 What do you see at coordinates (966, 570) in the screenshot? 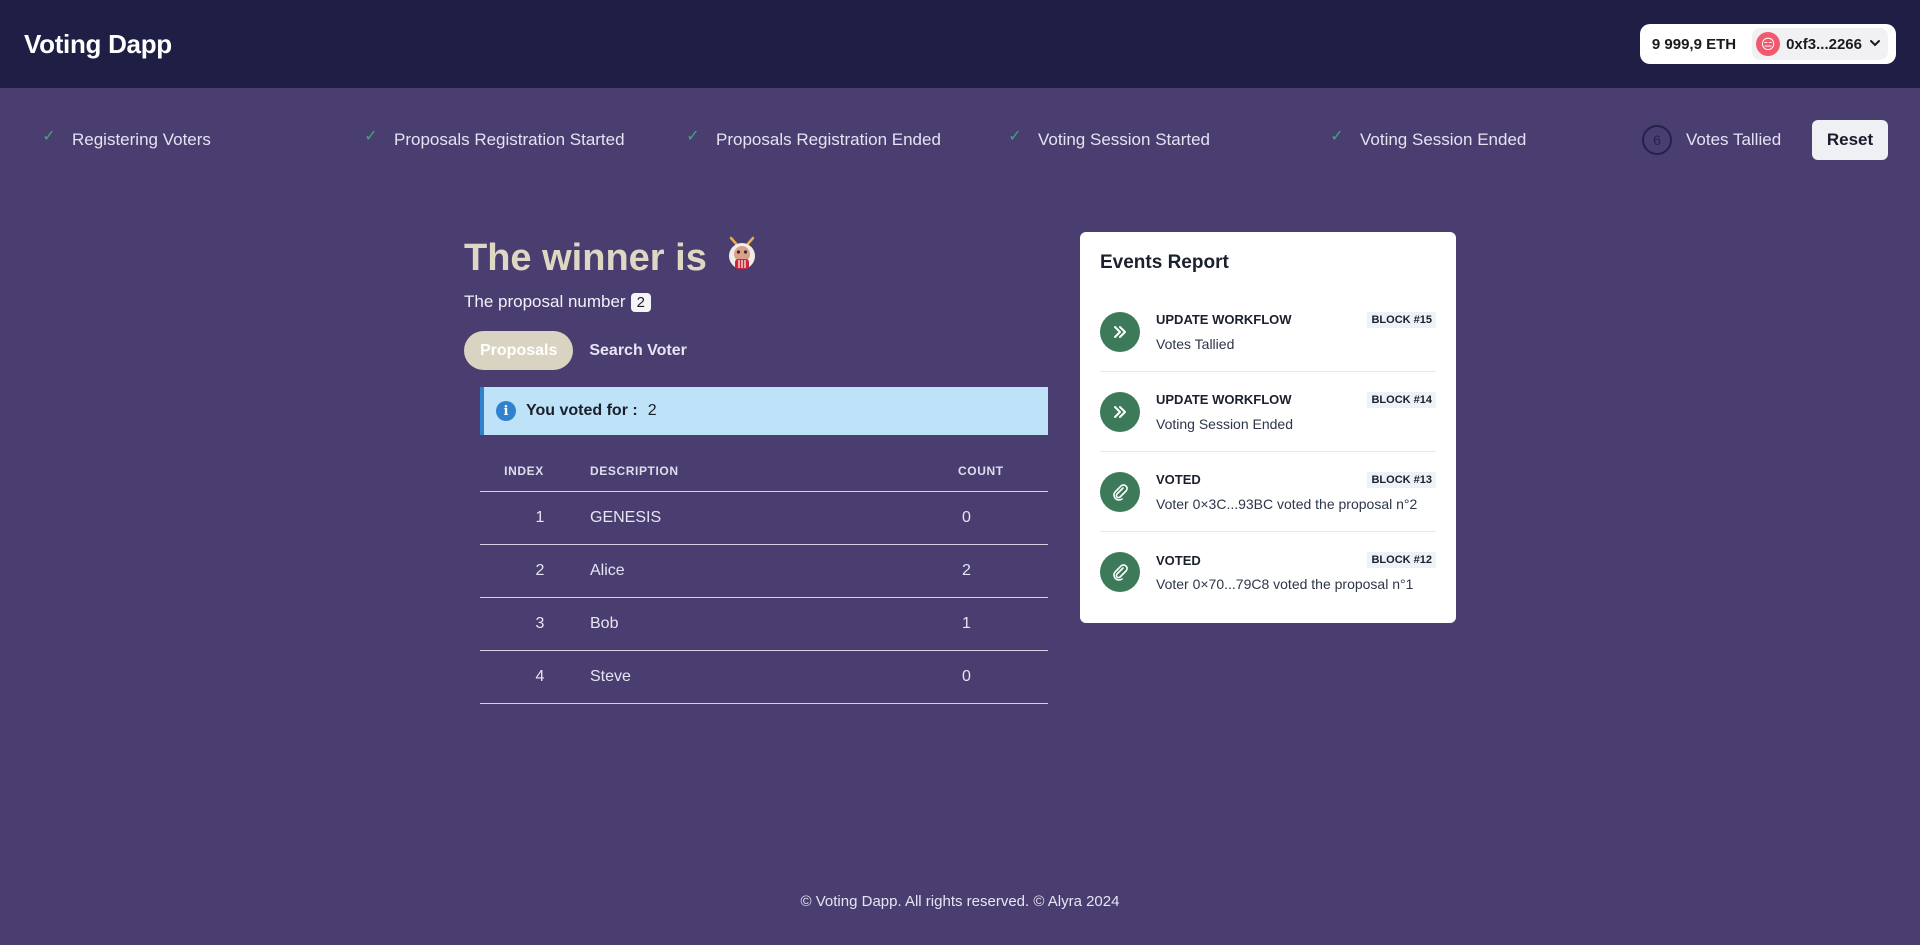
I see `cell-count: 2` at bounding box center [966, 570].